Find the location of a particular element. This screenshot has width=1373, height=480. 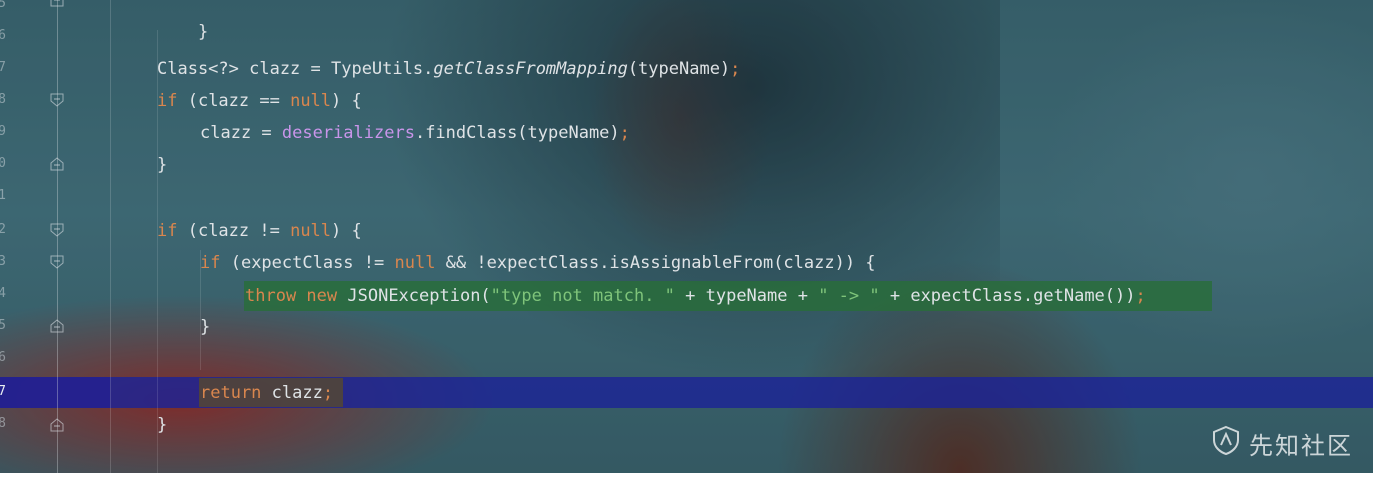

line-number: 7 is located at coordinates (3, 67).